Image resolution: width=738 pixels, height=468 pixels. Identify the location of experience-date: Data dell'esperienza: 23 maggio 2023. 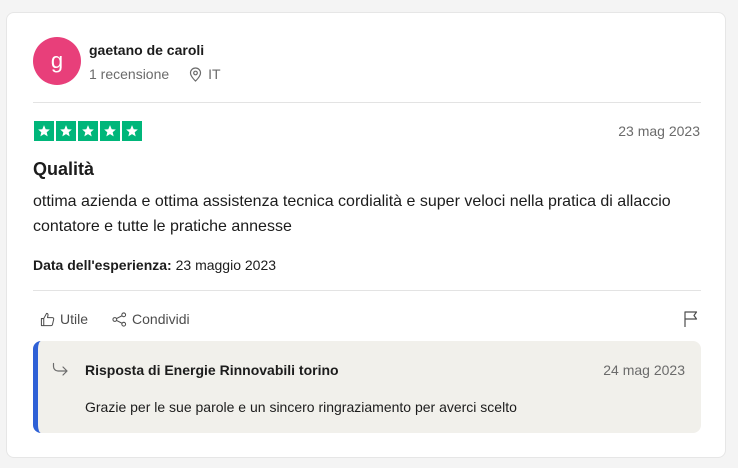
(154, 265).